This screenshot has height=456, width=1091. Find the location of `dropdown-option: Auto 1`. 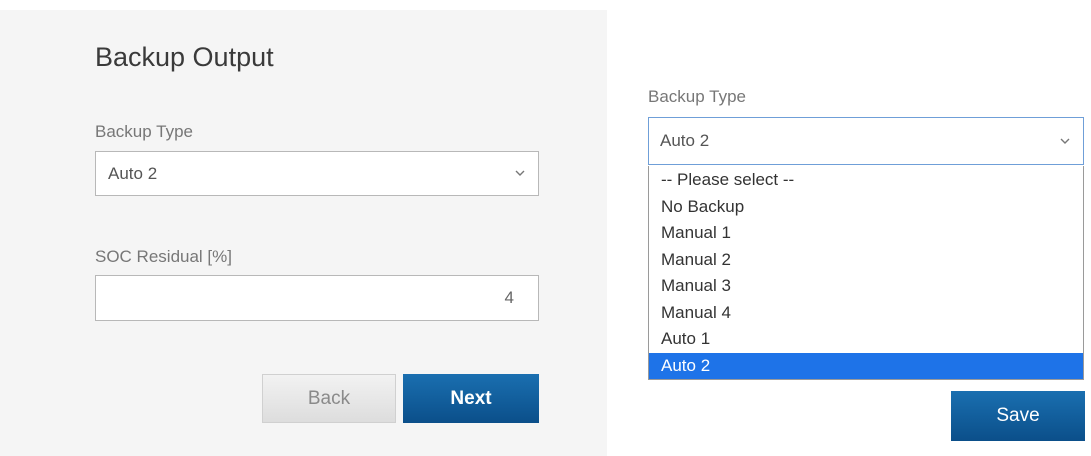

dropdown-option: Auto 1 is located at coordinates (866, 339).